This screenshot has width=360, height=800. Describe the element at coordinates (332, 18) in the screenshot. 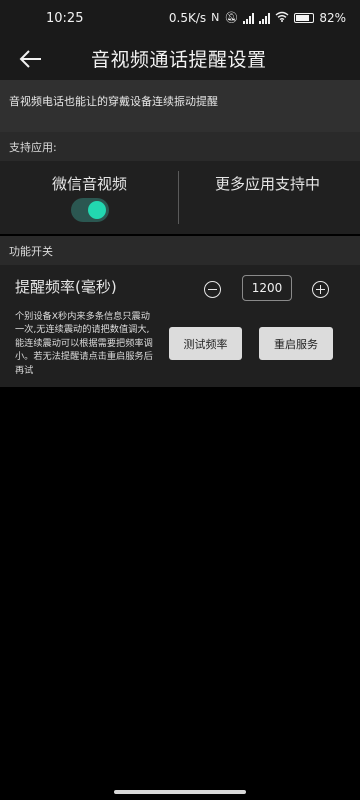

I see `battery-level: 82%` at that location.